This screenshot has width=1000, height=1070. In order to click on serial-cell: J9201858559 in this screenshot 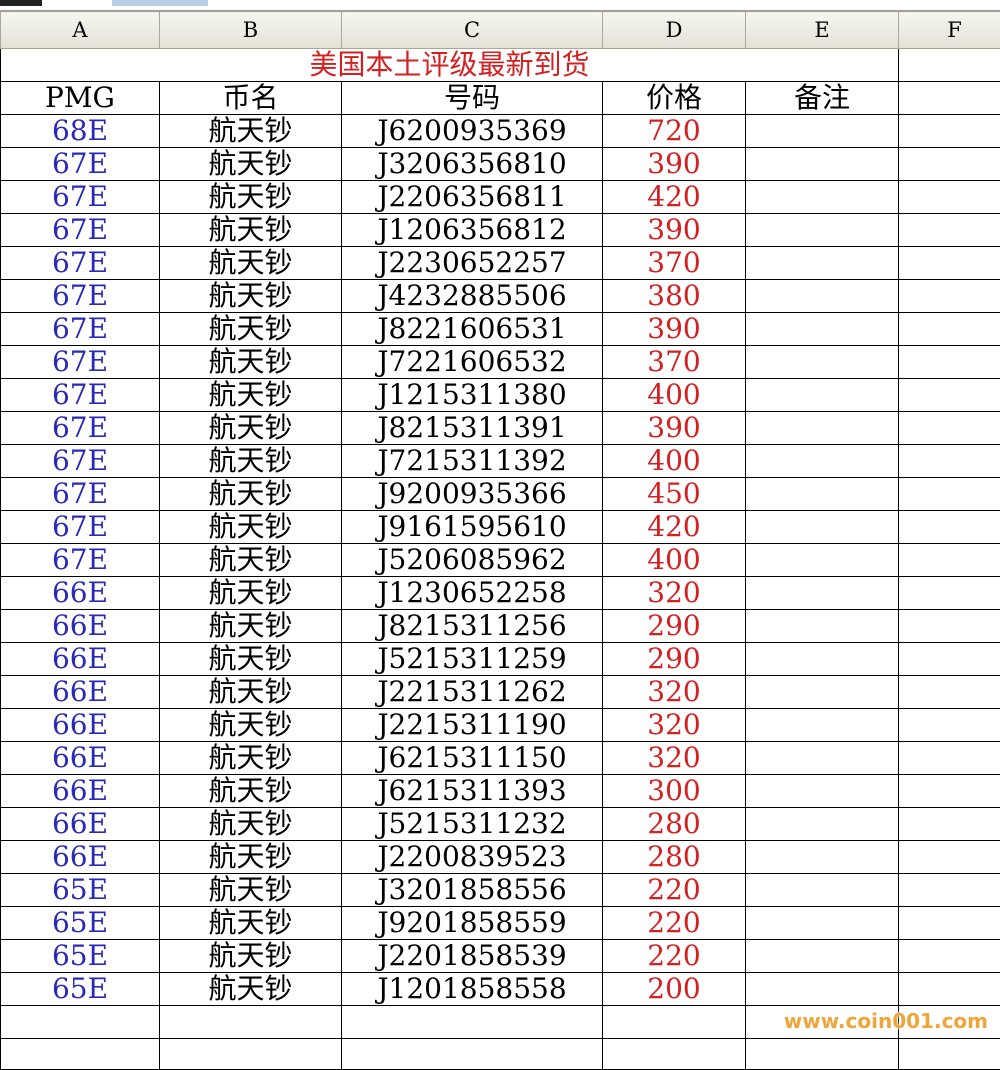, I will do `click(472, 923)`.